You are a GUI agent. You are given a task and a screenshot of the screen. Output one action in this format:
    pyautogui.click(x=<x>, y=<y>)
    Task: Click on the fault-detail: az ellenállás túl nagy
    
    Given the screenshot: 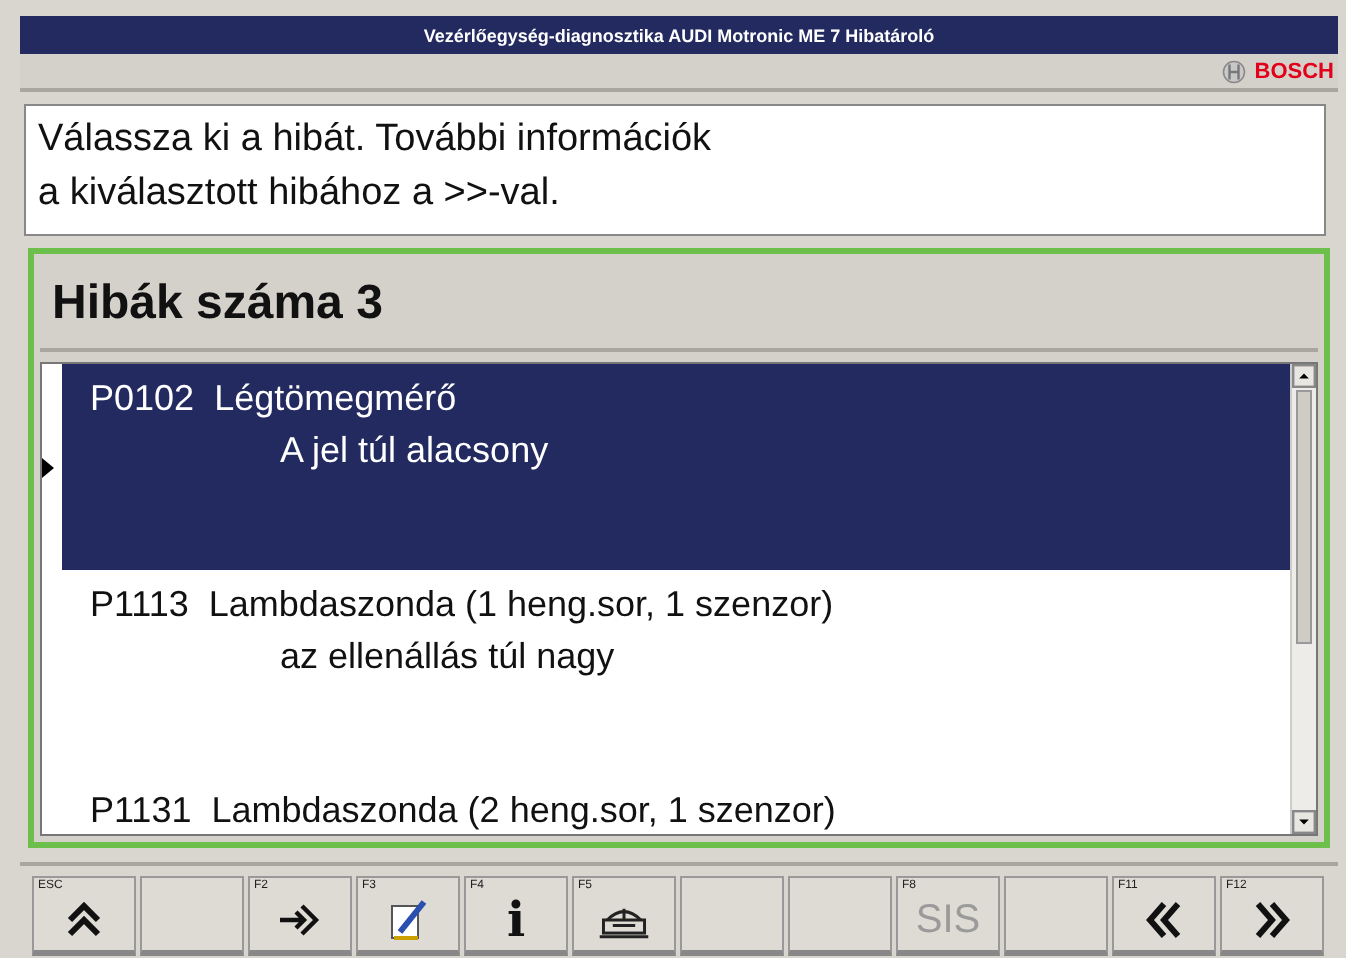 What is the action you would take?
    pyautogui.click(x=447, y=657)
    